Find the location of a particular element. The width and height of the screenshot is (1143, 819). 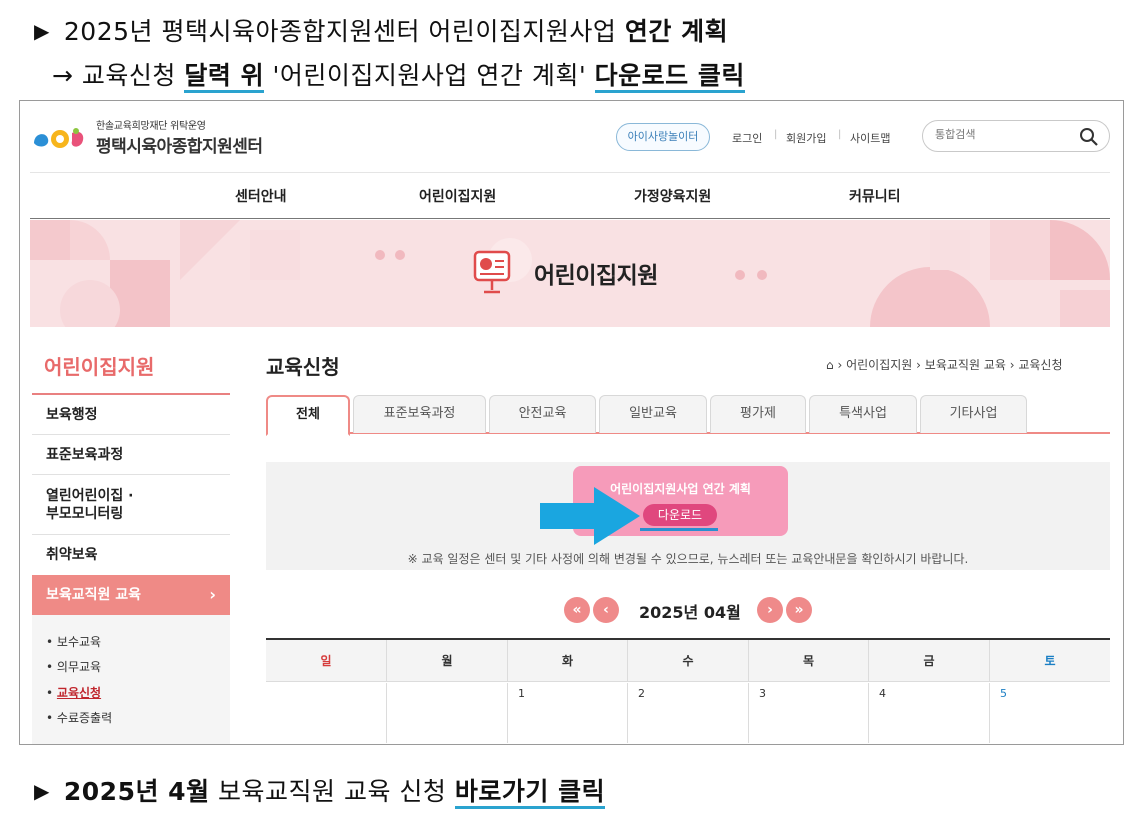

search-icon is located at coordinates (1089, 137).